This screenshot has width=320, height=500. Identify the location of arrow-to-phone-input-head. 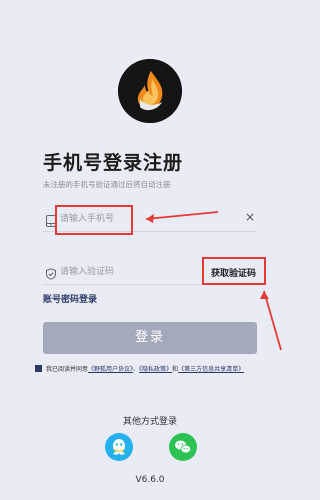
(150, 218).